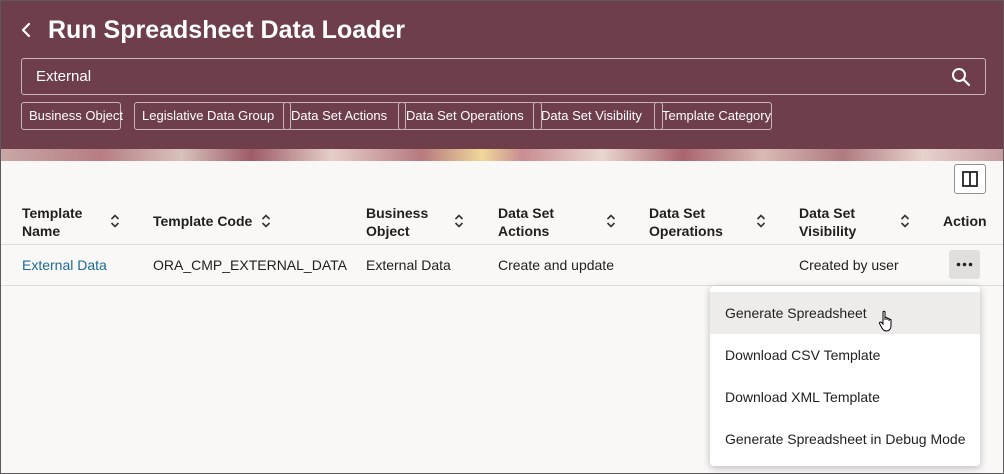  I want to click on header-divider, so click(502, 244).